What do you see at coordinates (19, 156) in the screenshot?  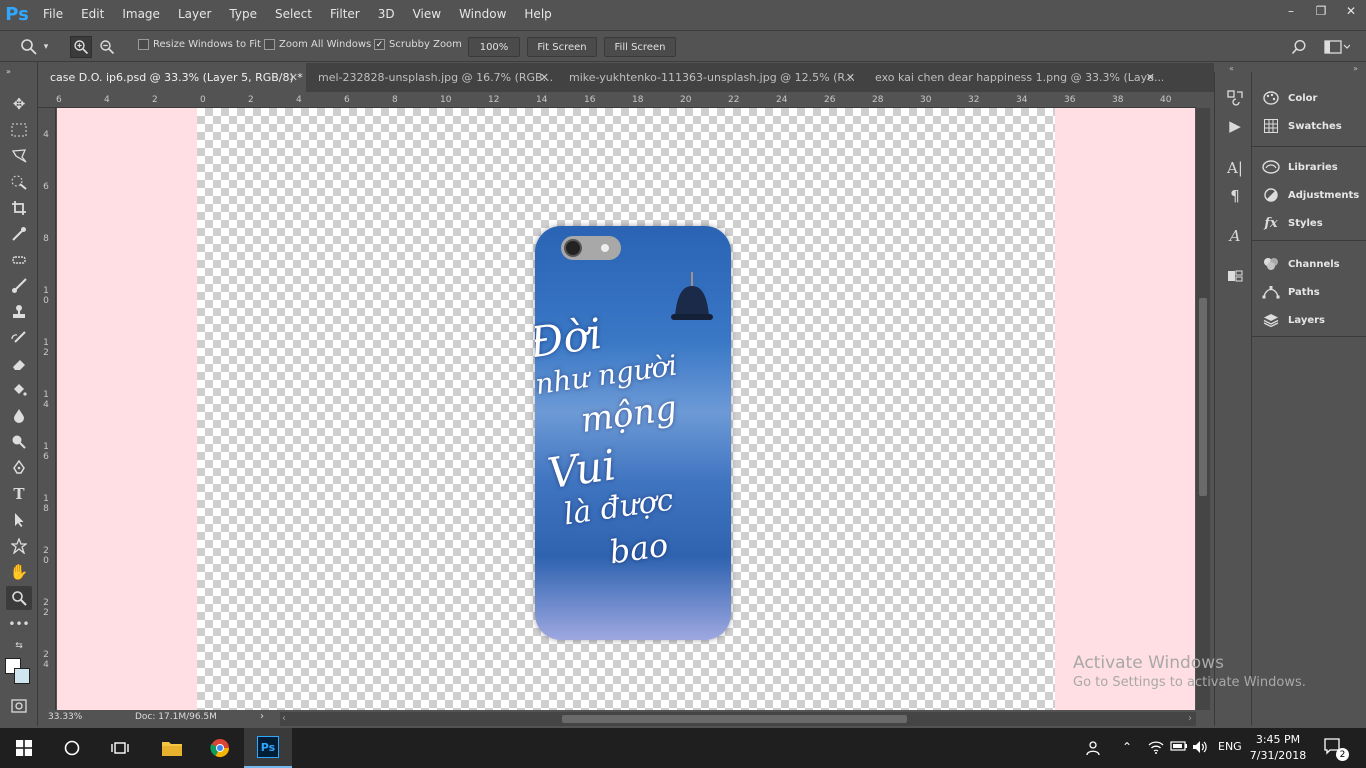 I see `lasso-tool-icon` at bounding box center [19, 156].